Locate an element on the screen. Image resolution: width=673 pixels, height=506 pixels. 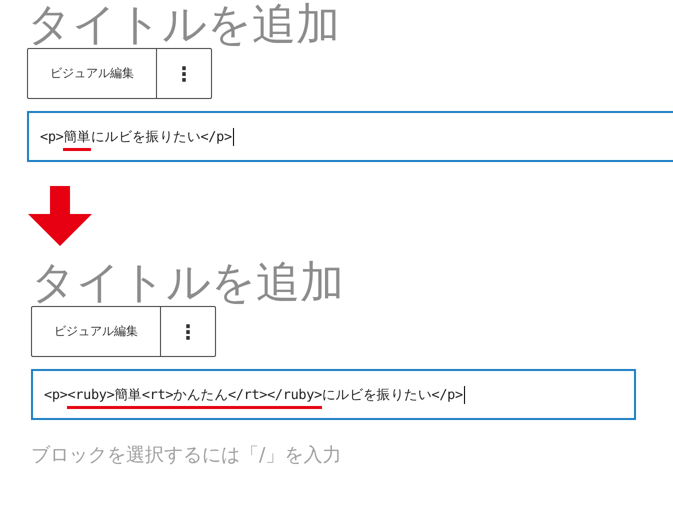
html-code-field: <p>簡単にルビを振りたい</p> is located at coordinates (350, 136).